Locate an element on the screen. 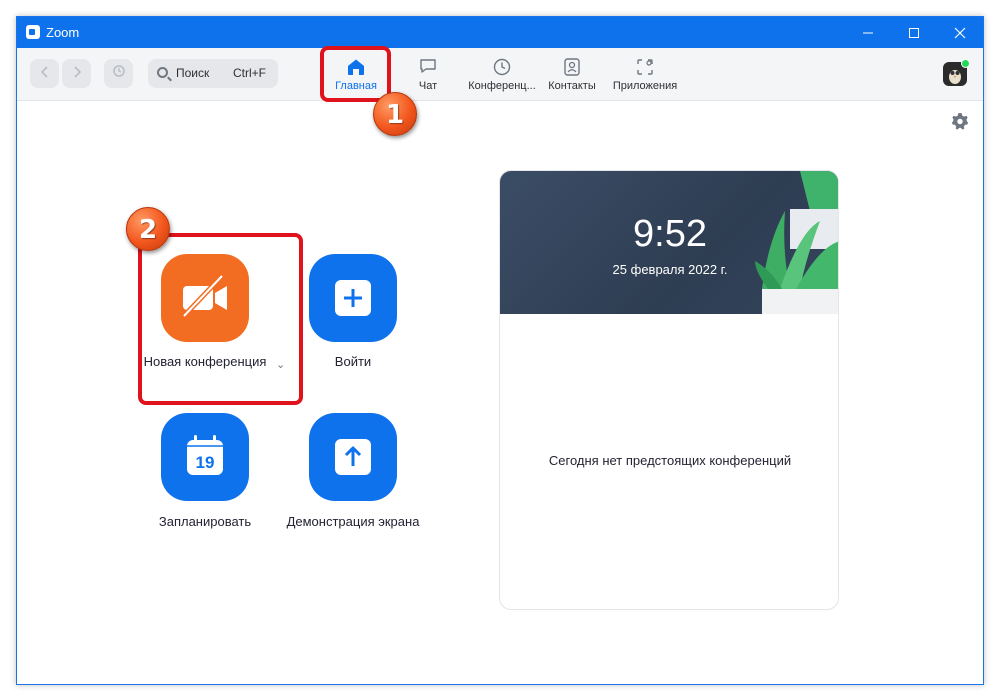  maximize-button is located at coordinates (914, 32).